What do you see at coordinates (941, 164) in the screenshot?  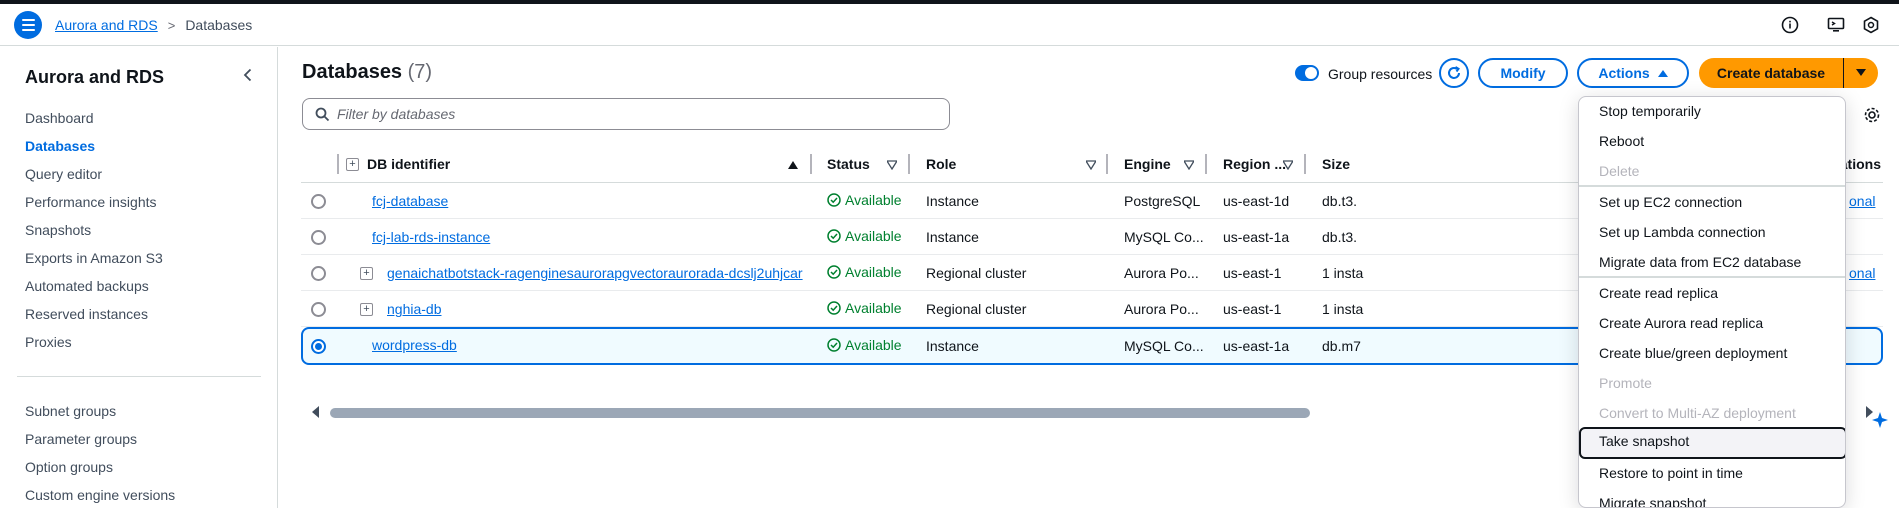 I see `column-header-role: Role` at bounding box center [941, 164].